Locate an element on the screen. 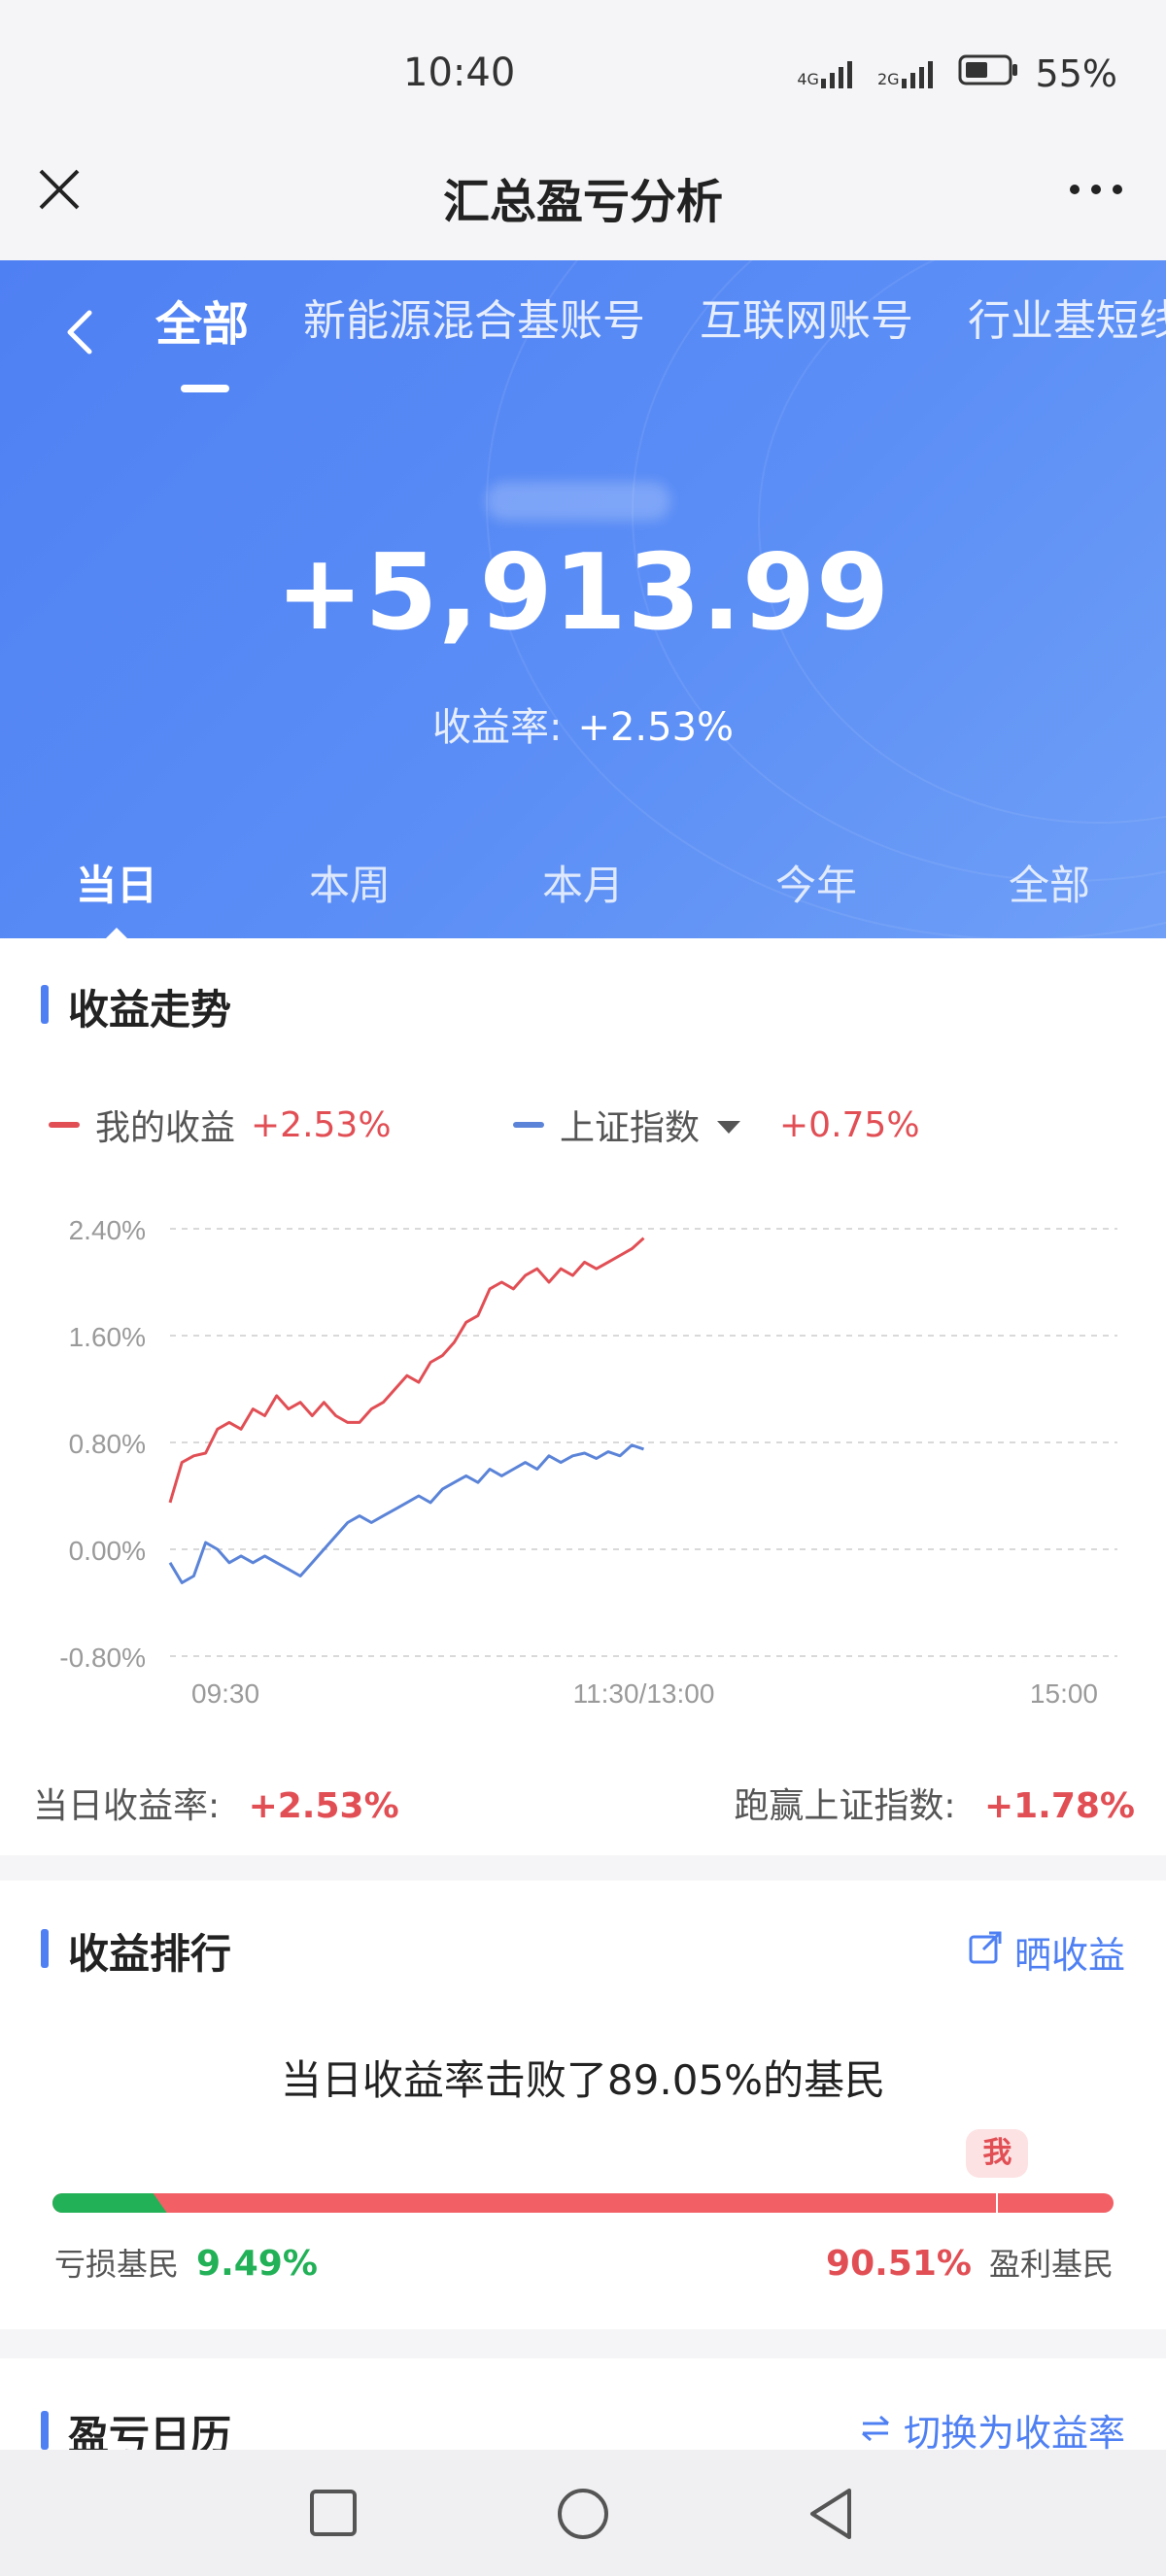  y-tick-label: 2.40% is located at coordinates (107, 1230).